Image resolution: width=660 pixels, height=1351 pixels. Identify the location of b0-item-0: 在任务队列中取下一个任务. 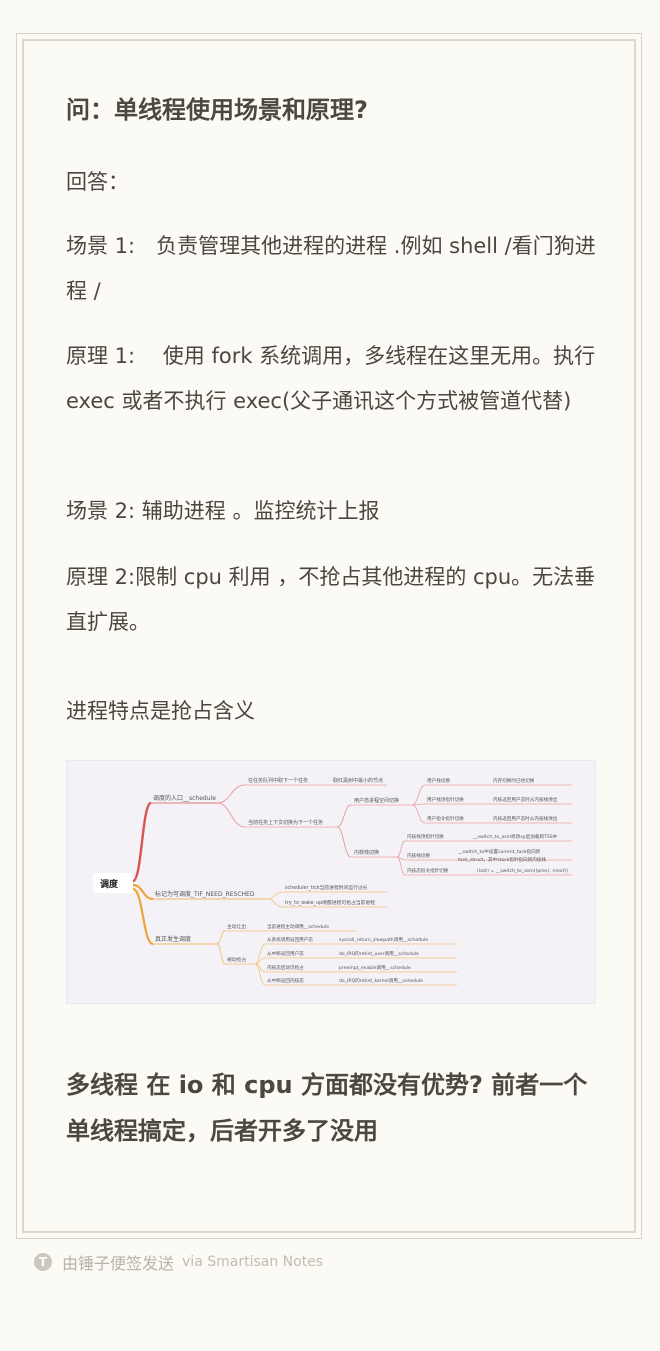
(278, 780).